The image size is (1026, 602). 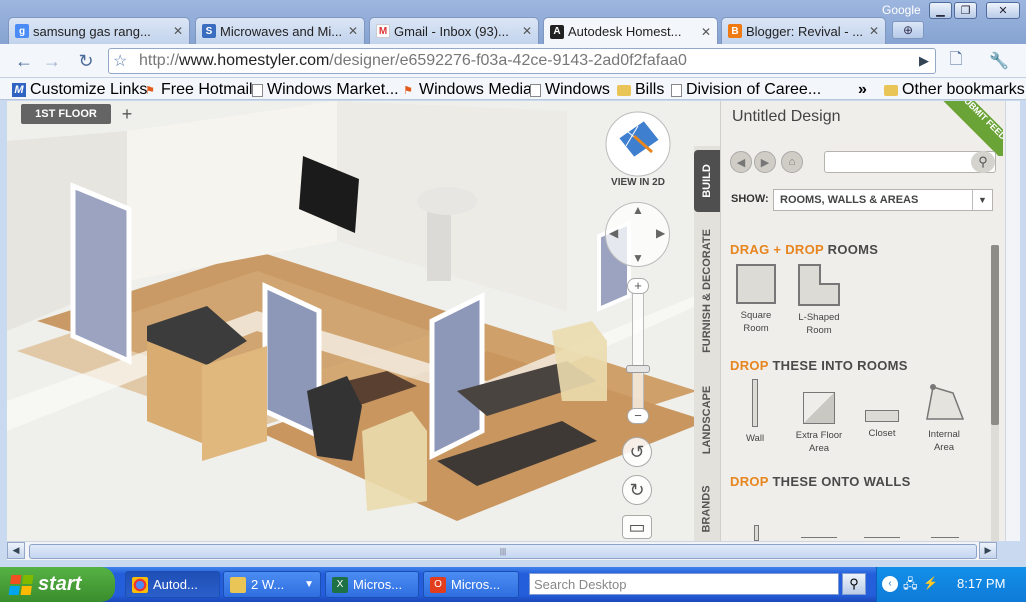 I want to click on pan-right-icon: ▶, so click(x=660, y=233).